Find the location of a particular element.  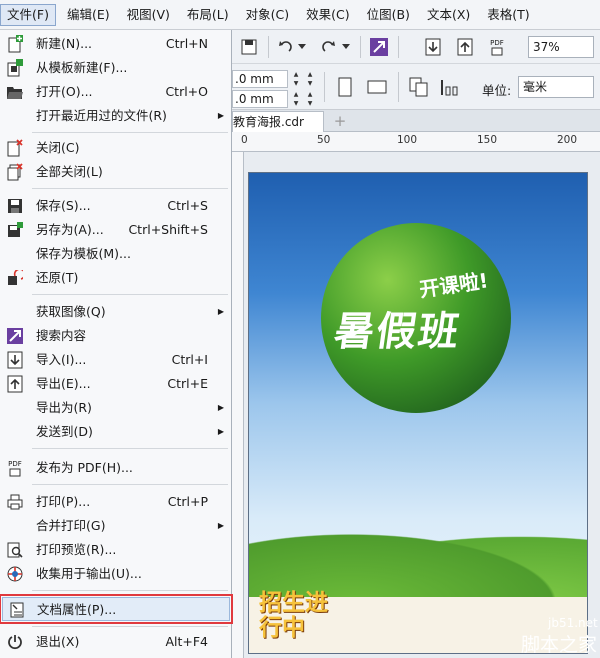

open-folder-icon is located at coordinates (15, 92).